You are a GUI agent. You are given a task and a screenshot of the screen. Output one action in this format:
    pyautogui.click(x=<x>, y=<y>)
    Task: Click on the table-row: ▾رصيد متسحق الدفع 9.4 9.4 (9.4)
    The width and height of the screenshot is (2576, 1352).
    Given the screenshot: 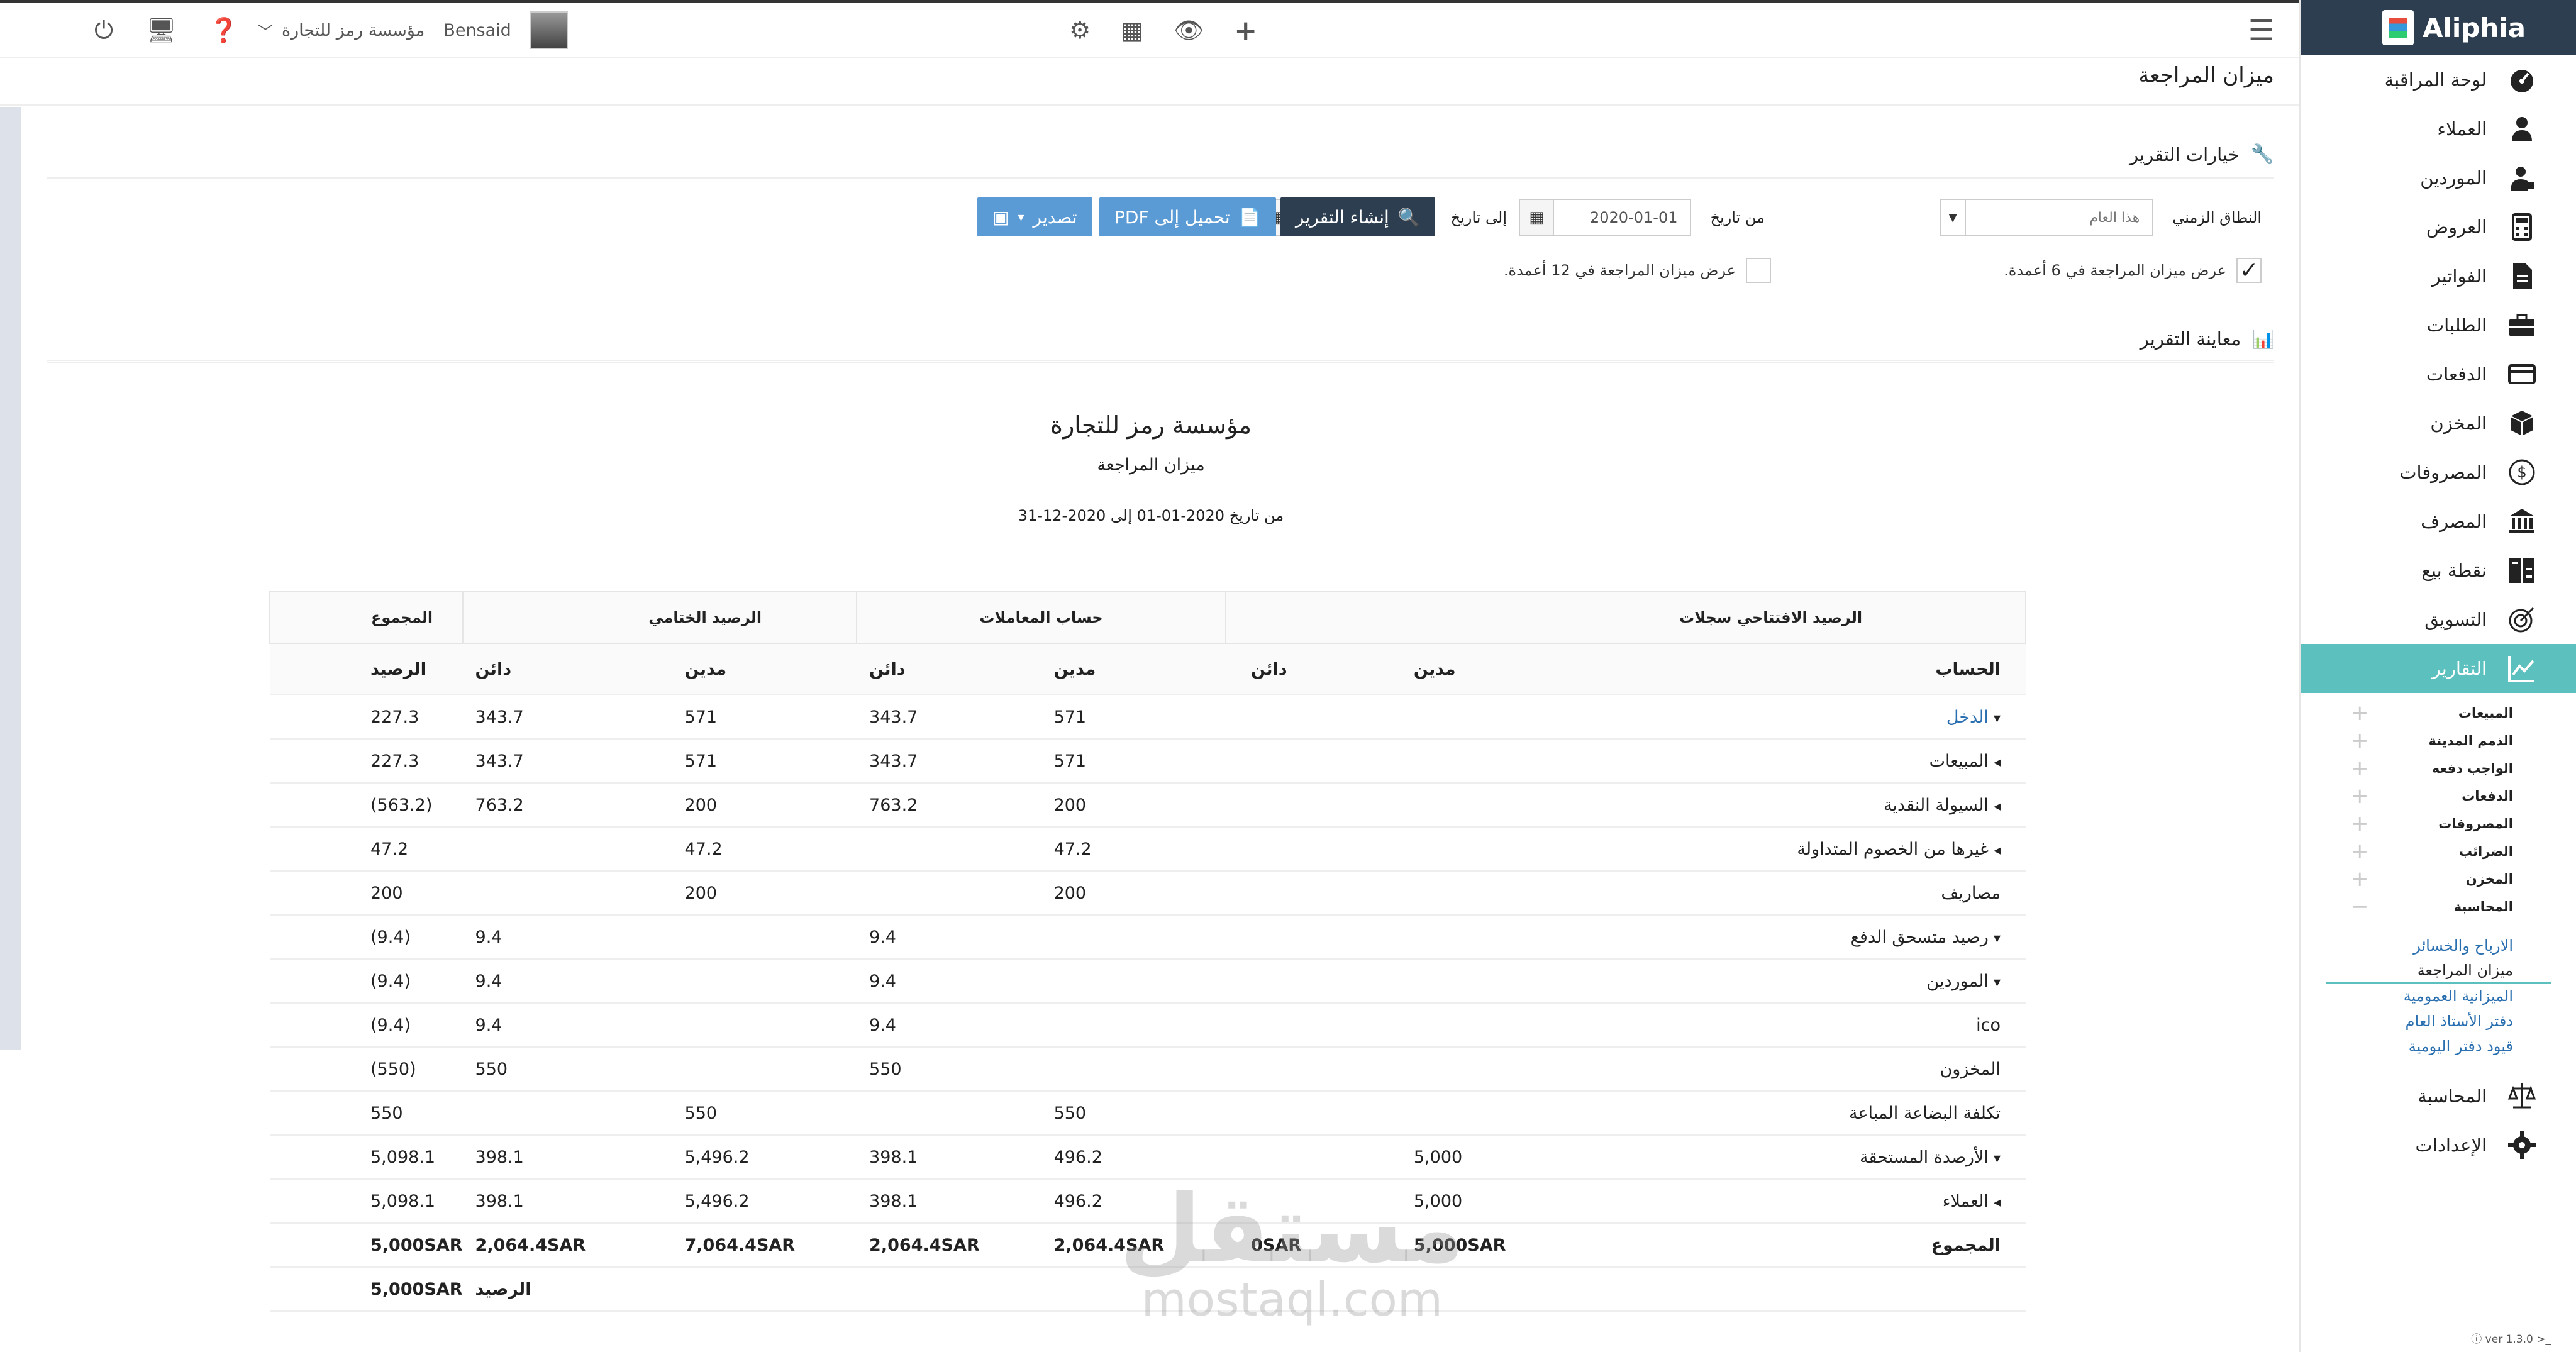 What is the action you would take?
    pyautogui.click(x=1148, y=937)
    